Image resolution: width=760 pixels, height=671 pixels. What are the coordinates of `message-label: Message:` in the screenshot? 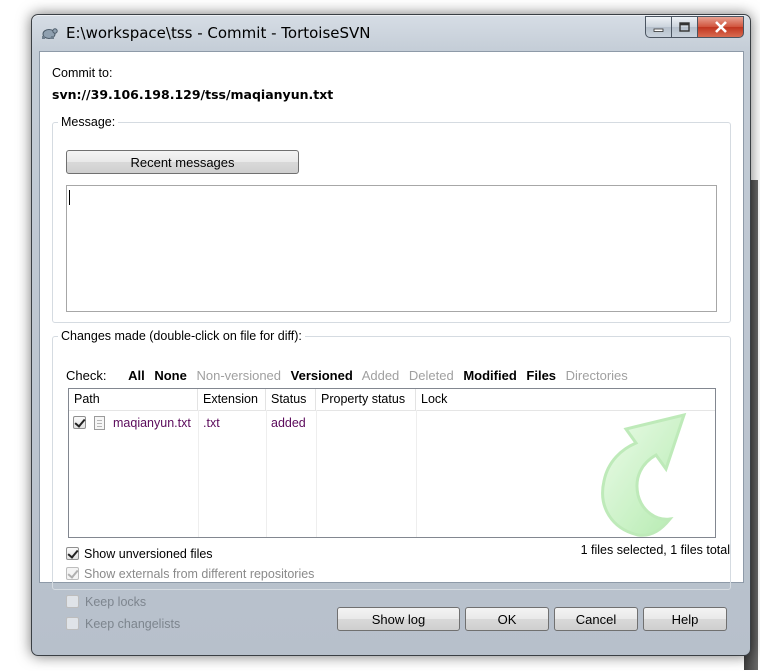 It's located at (88, 122).